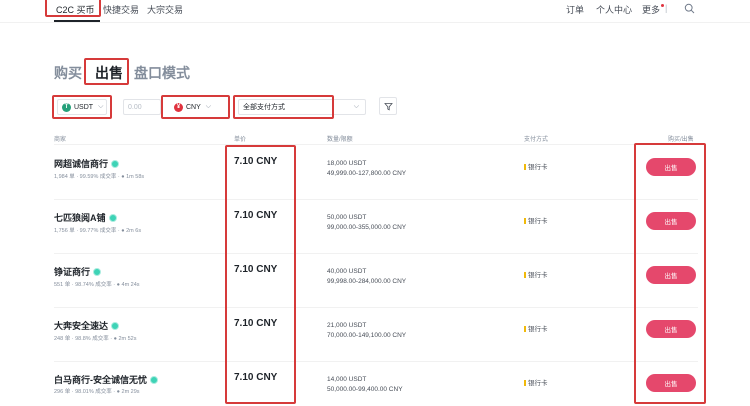 The image size is (750, 406). Describe the element at coordinates (85, 217) in the screenshot. I see `merchant-name: 七匹狼阅A铺` at that location.